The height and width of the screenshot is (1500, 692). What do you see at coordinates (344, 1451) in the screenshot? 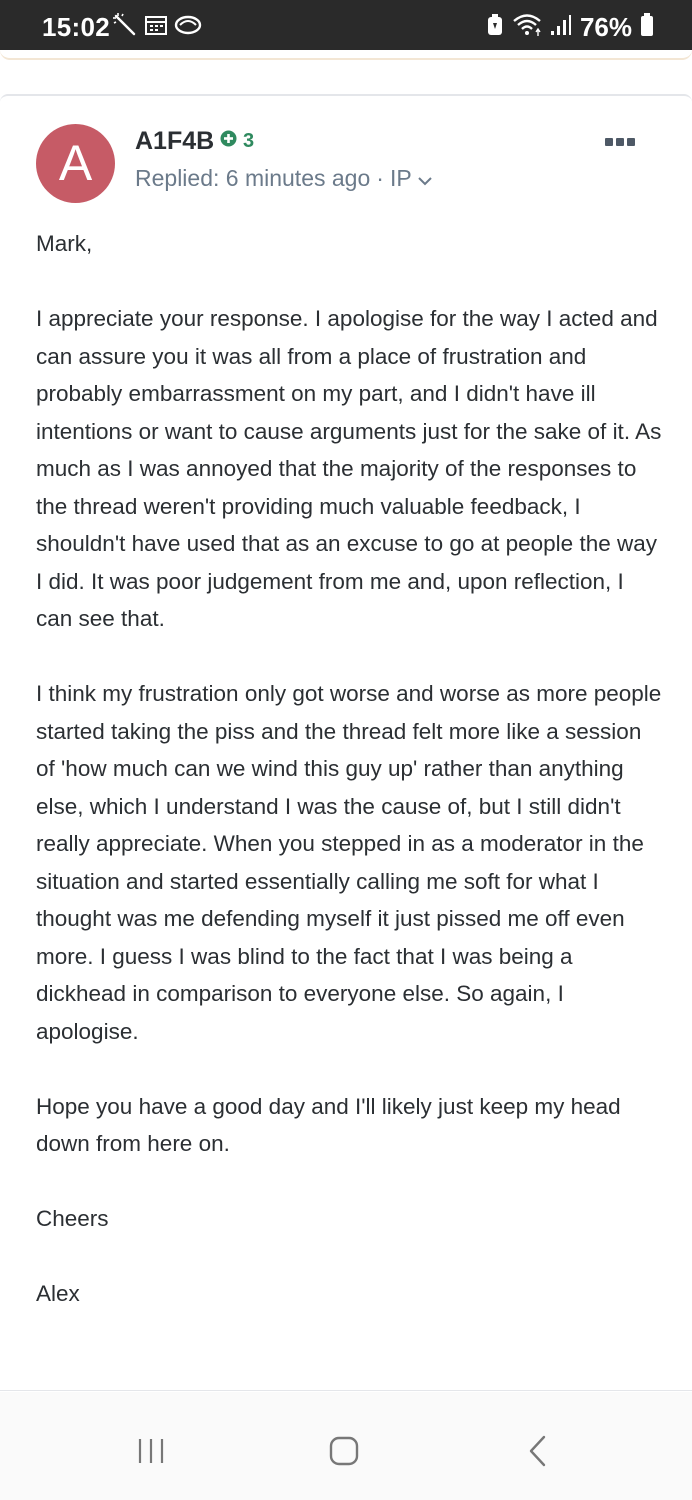
I see `home-icon` at bounding box center [344, 1451].